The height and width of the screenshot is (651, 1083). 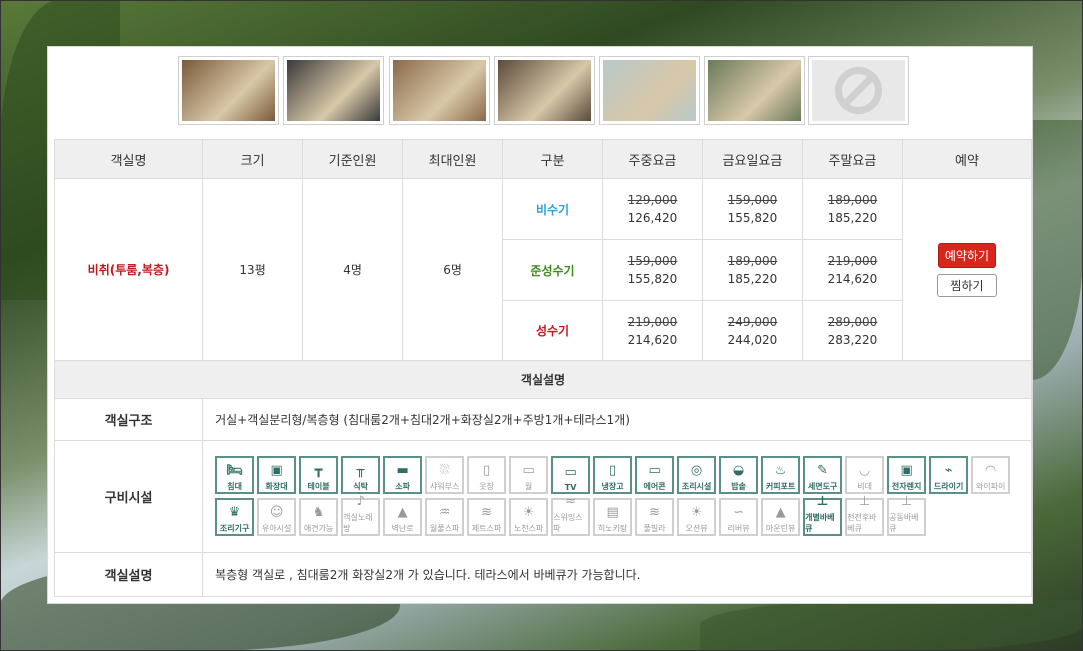 I want to click on amenity-toiletries: ✎ 세면도구, so click(x=823, y=474).